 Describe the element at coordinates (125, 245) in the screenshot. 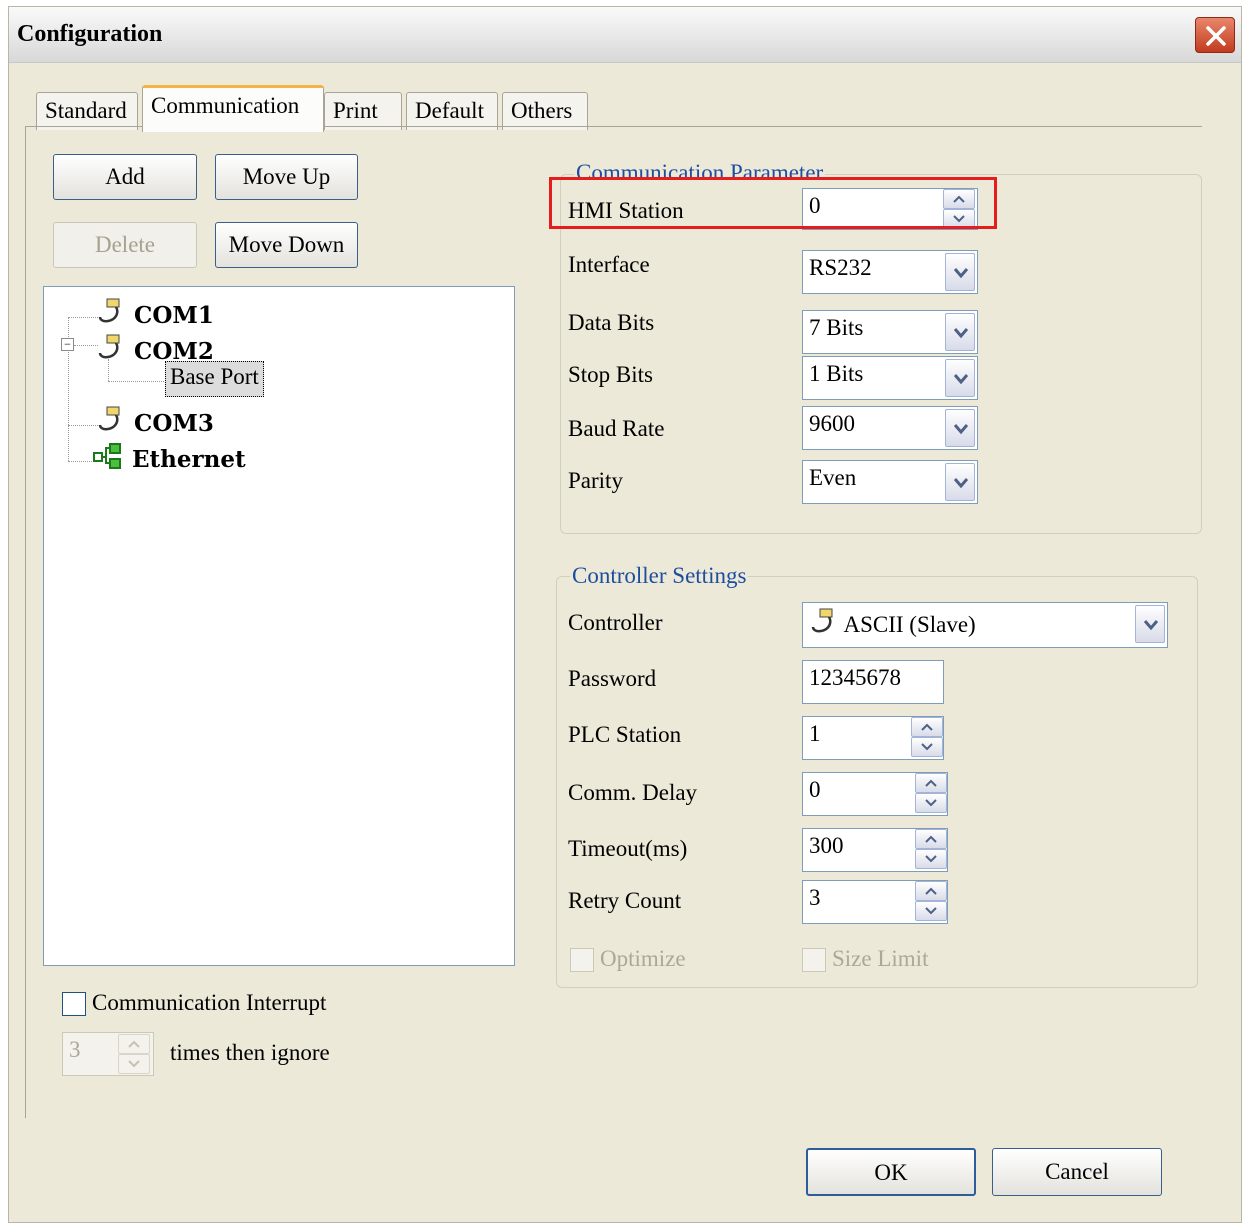

I see `delete-button: Delete` at that location.